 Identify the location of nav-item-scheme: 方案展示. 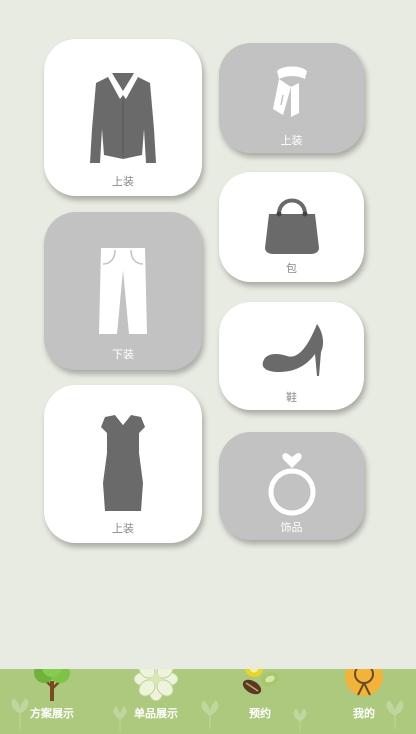
(52, 701).